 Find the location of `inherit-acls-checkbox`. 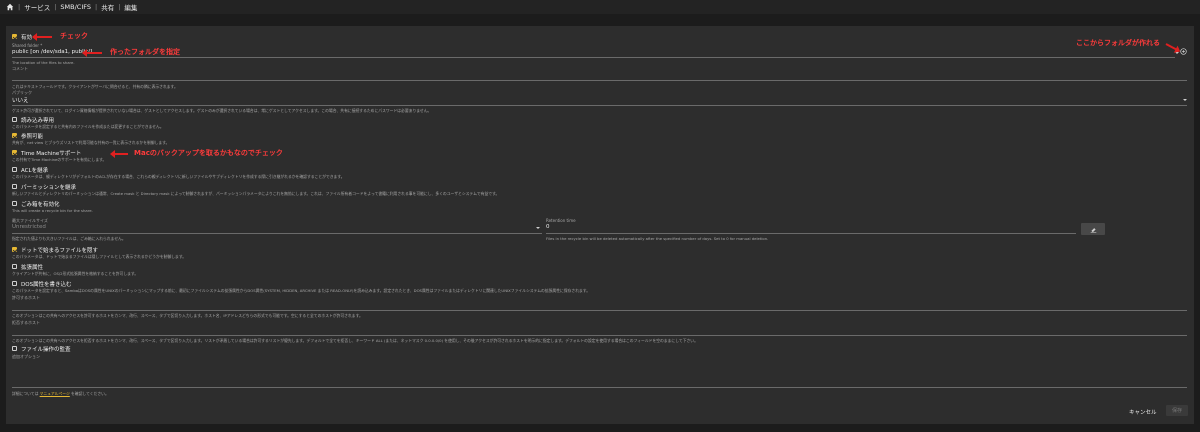

inherit-acls-checkbox is located at coordinates (14, 169).